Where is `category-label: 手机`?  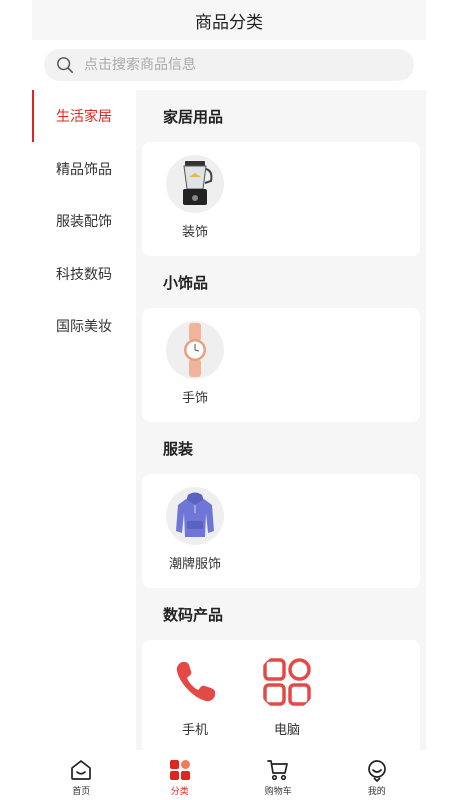 category-label: 手机 is located at coordinates (194, 730).